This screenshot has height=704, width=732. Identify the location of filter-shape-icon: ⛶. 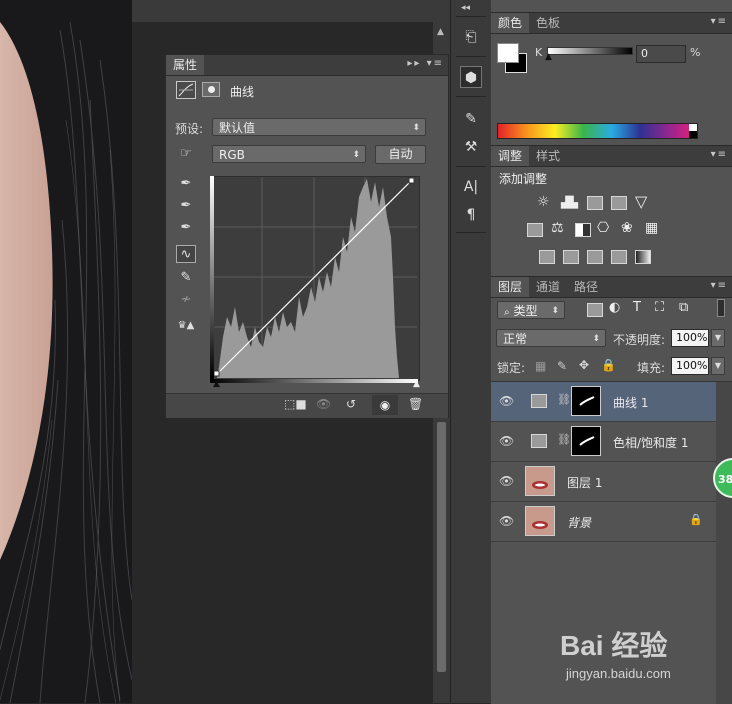
(659, 307).